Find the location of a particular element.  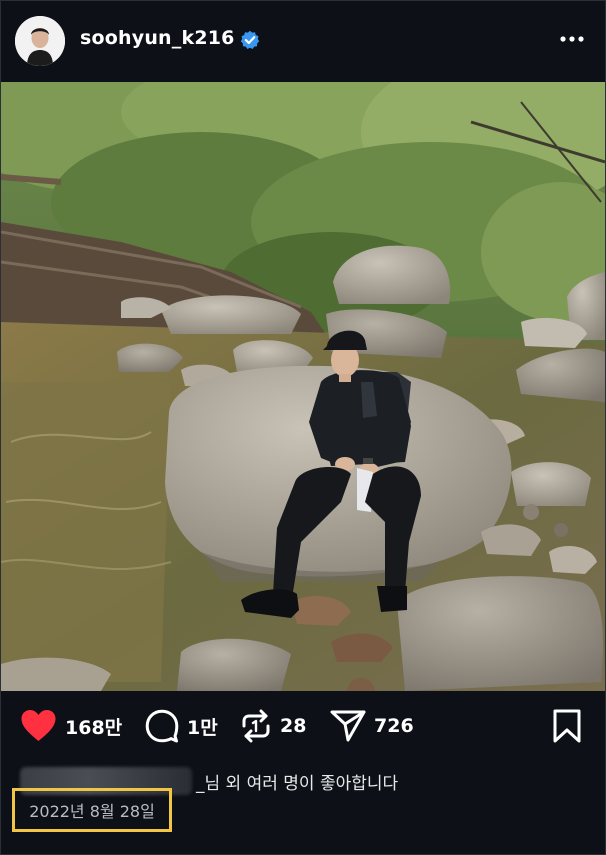

more-options-icon is located at coordinates (572, 39).